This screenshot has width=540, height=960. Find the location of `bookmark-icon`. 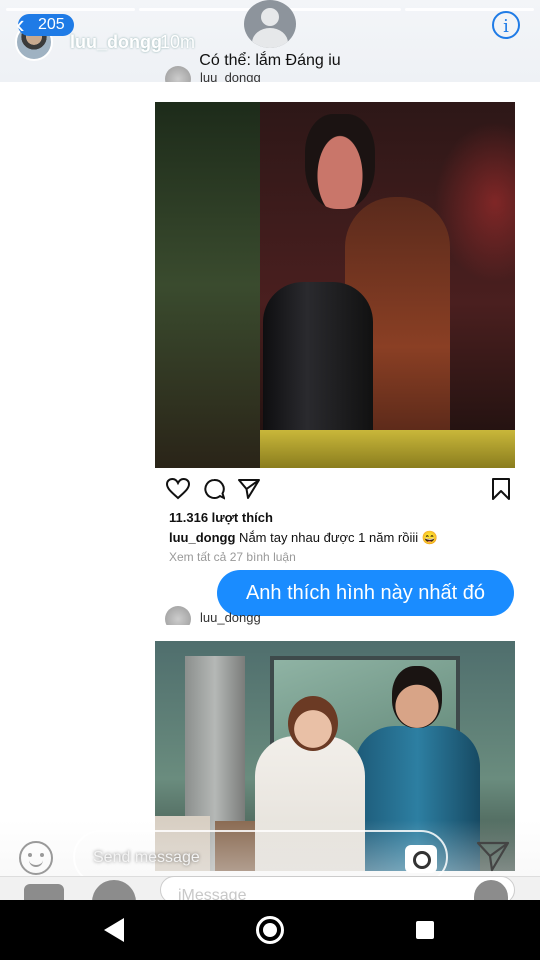

bookmark-icon is located at coordinates (501, 489).